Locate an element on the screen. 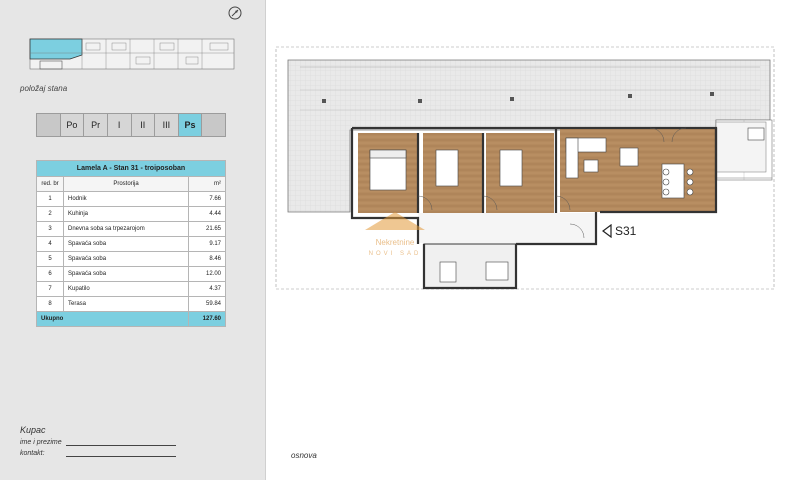 This screenshot has width=792, height=480. table-row: 2 Kuhinja 4.44 is located at coordinates (131, 214).